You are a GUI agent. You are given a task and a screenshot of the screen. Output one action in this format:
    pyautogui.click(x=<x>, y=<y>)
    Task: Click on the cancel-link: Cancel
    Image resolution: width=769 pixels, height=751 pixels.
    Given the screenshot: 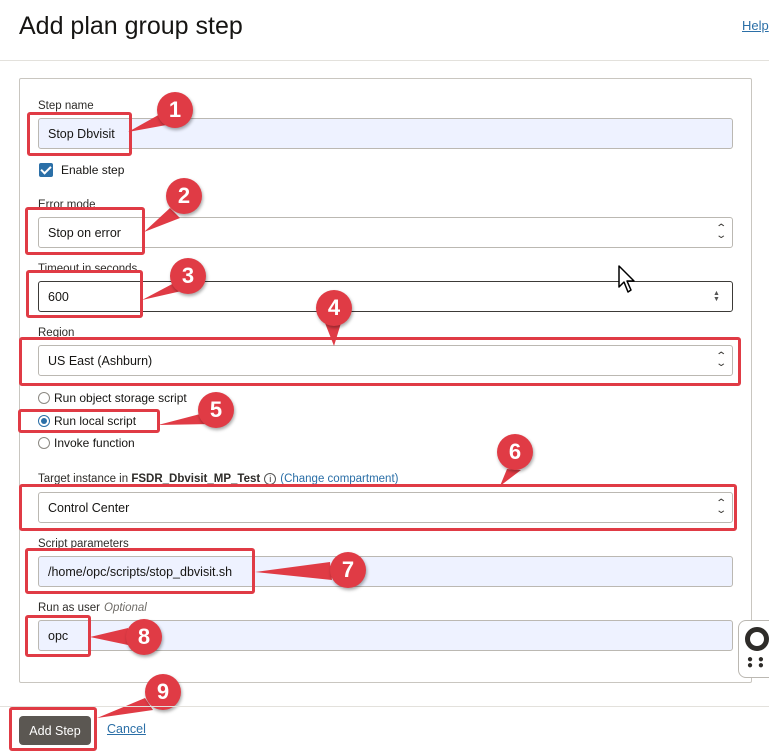 What is the action you would take?
    pyautogui.click(x=126, y=729)
    